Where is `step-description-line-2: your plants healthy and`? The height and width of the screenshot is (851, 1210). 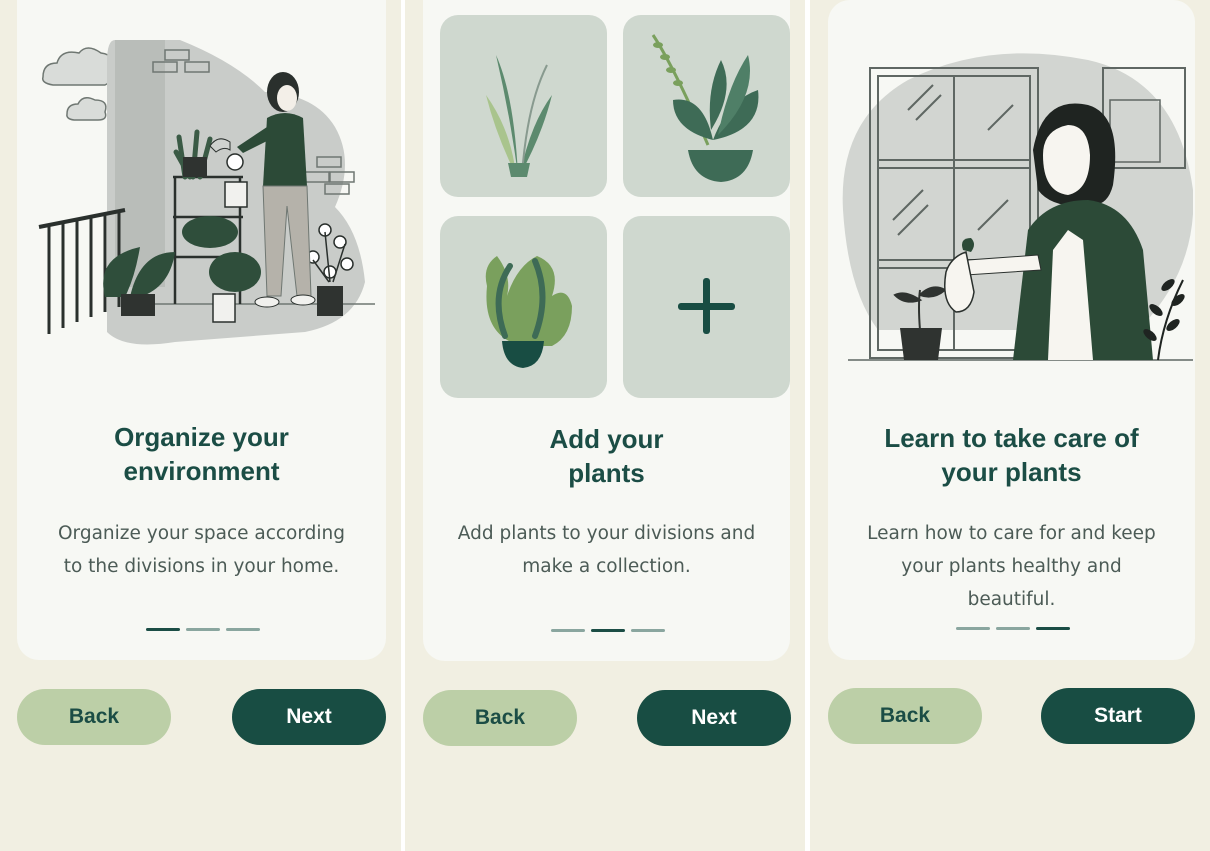
step-description-line-2: your plants healthy and is located at coordinates (1011, 566).